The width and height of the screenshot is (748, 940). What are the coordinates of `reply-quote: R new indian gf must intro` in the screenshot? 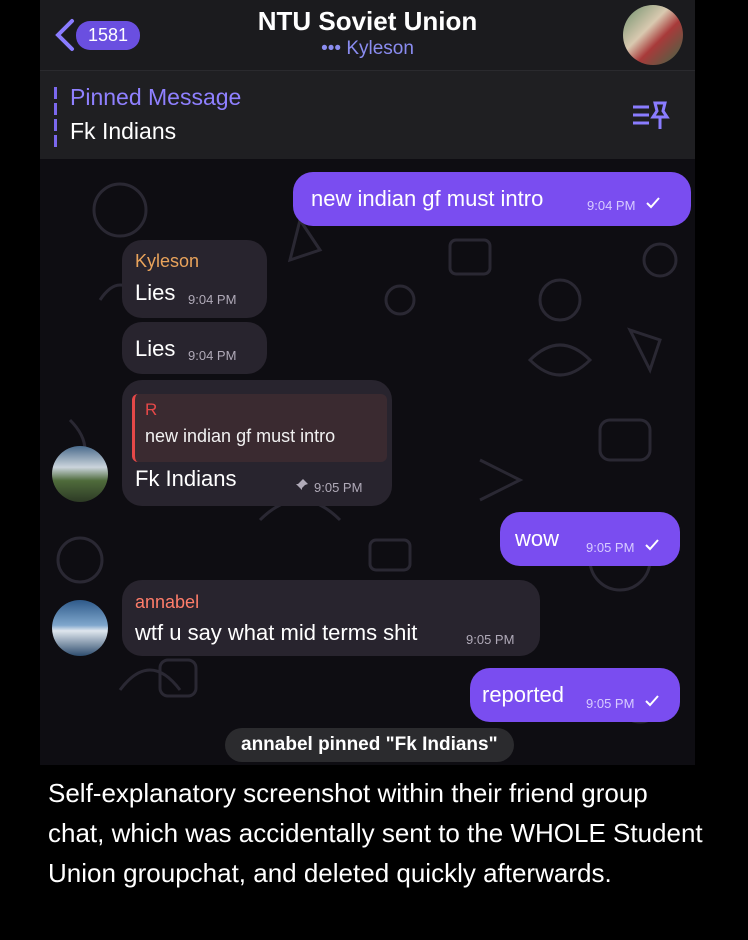 It's located at (259, 428).